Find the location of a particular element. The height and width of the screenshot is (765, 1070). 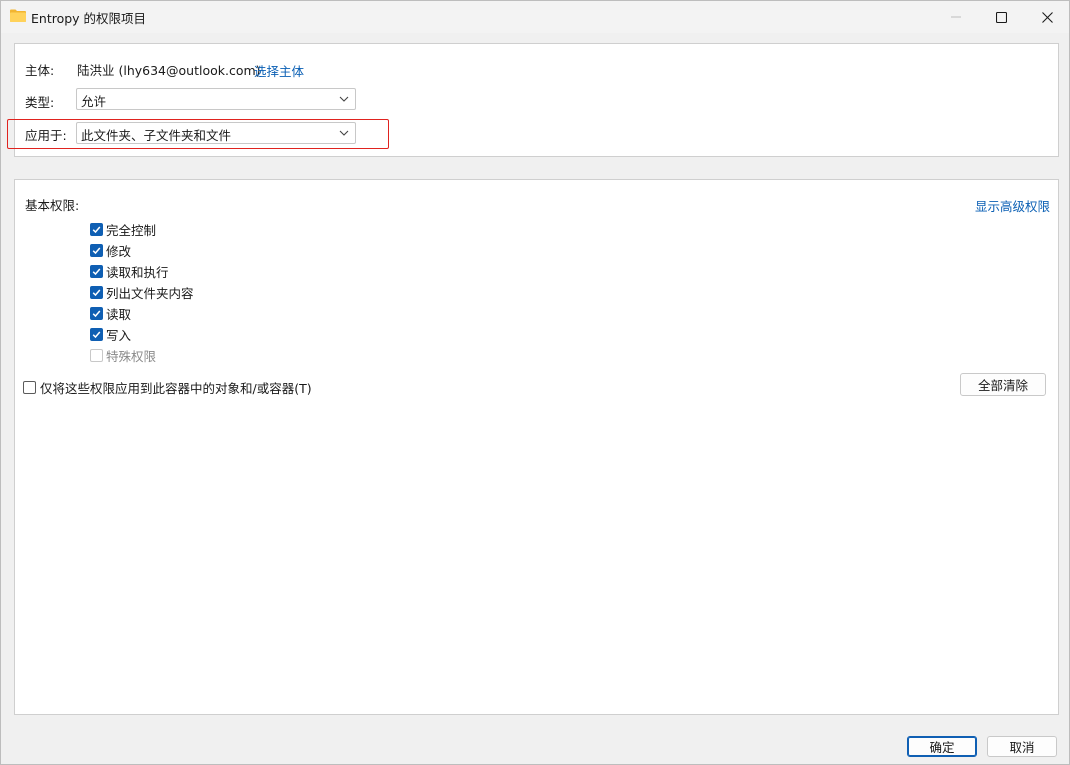

permission-item: 读取 is located at coordinates (111, 313).